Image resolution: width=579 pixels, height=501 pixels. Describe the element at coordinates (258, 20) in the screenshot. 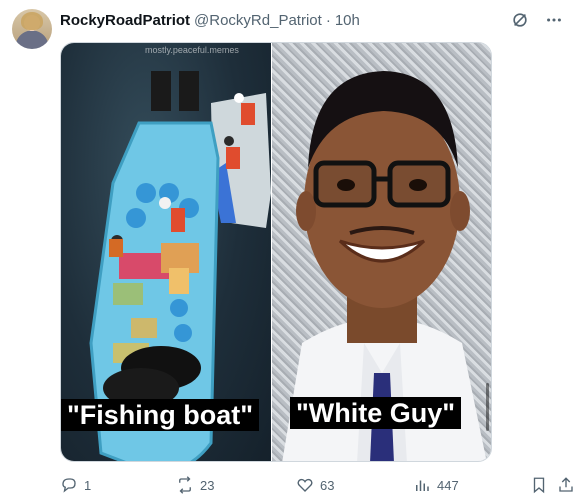

I see `user-handle: @RockyRd_Patriot` at that location.